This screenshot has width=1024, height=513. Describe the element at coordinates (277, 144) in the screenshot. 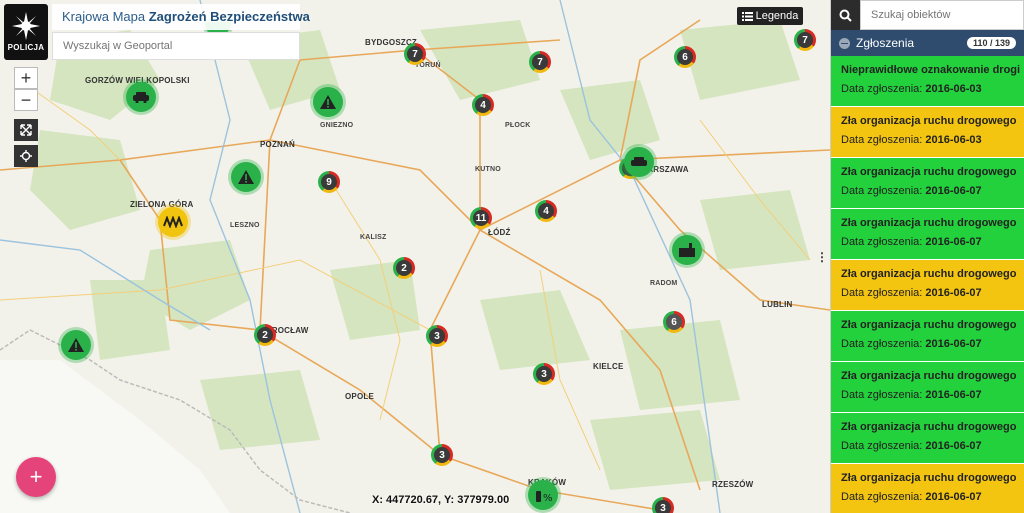

I see `city-label-poznan: POZNAŃ` at that location.